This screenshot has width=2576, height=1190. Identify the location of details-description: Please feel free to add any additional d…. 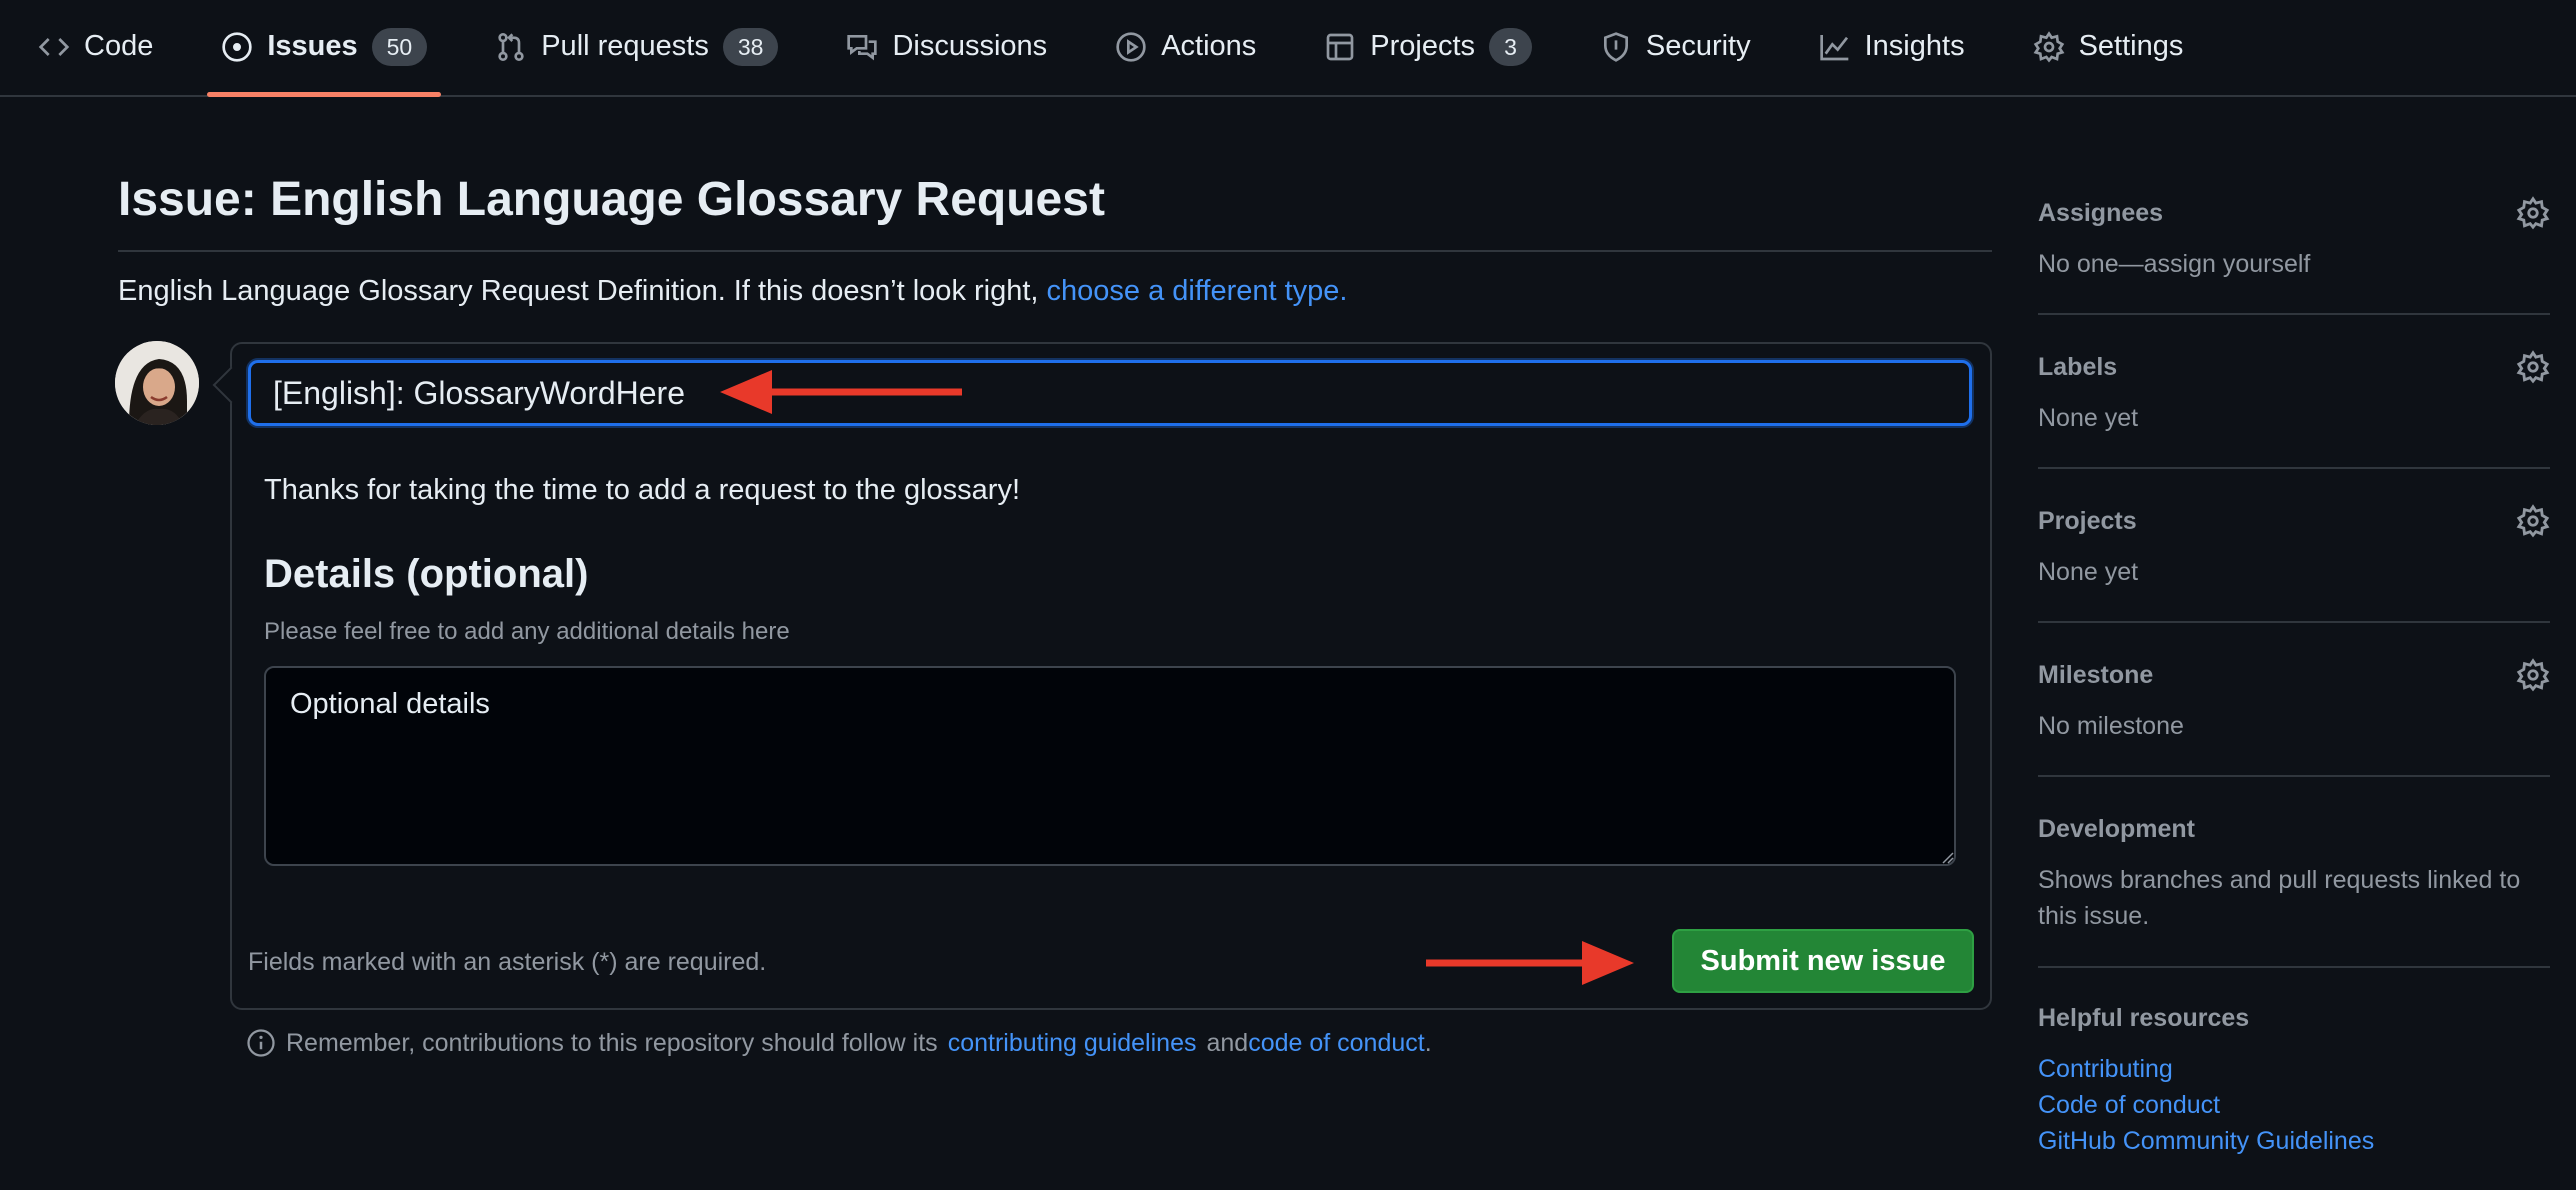
(527, 631).